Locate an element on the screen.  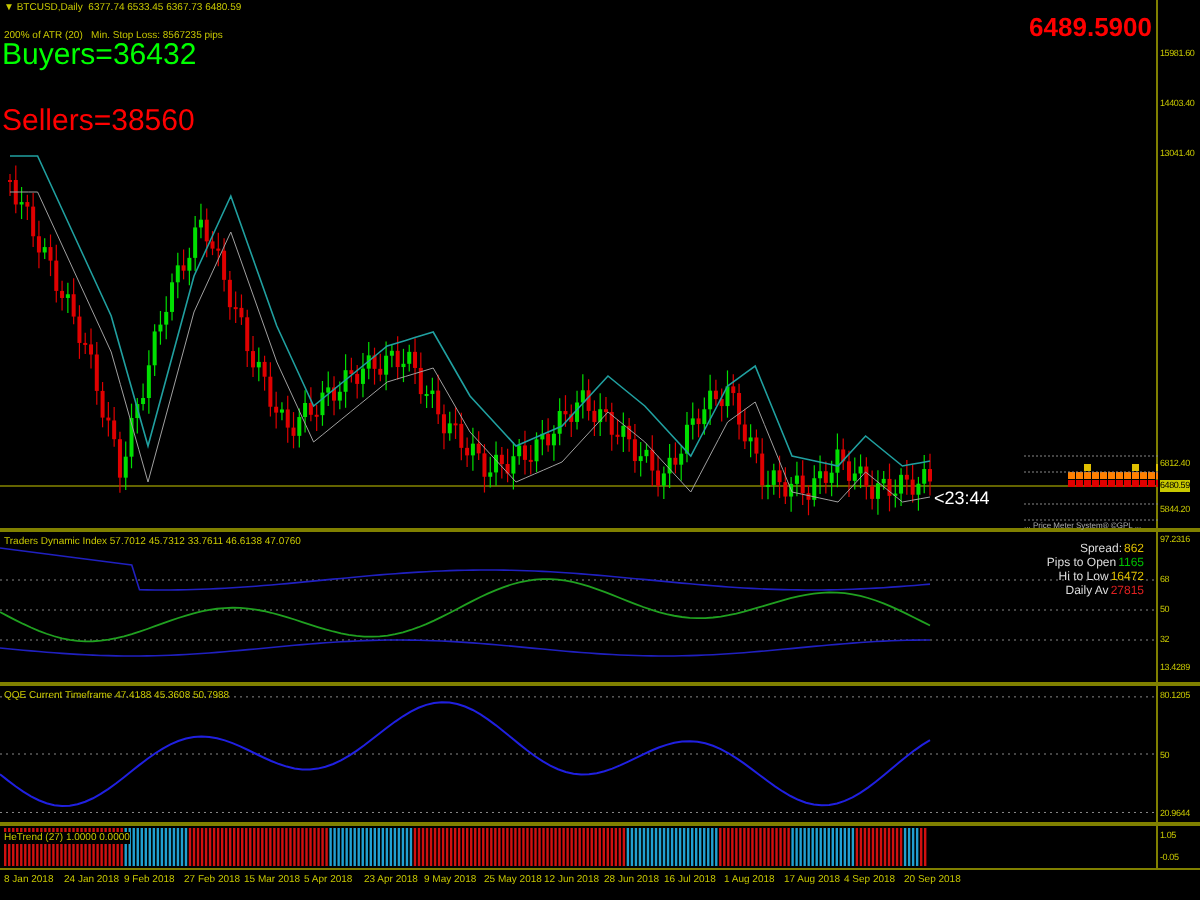
buyers-count: Buyers=36432 is located at coordinates (99, 56).